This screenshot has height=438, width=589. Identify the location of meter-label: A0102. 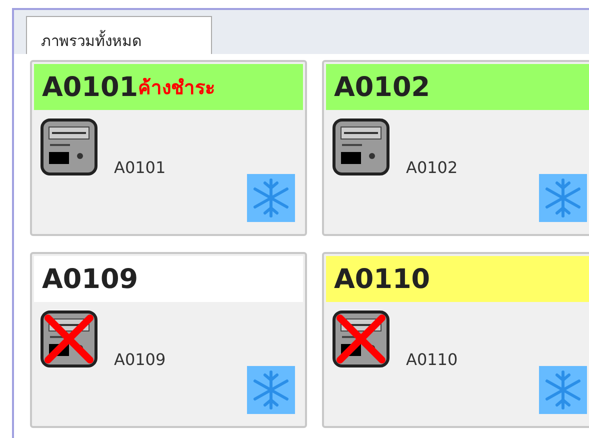
(432, 167).